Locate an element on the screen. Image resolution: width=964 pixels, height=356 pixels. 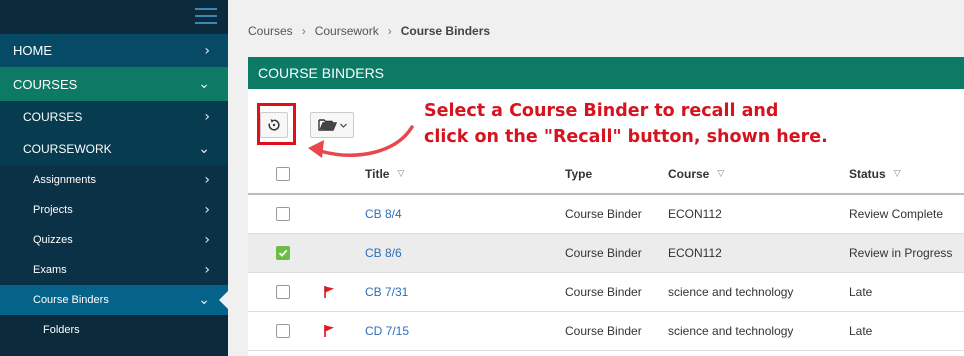
binder-title-link: CD 7/15 is located at coordinates (387, 331).